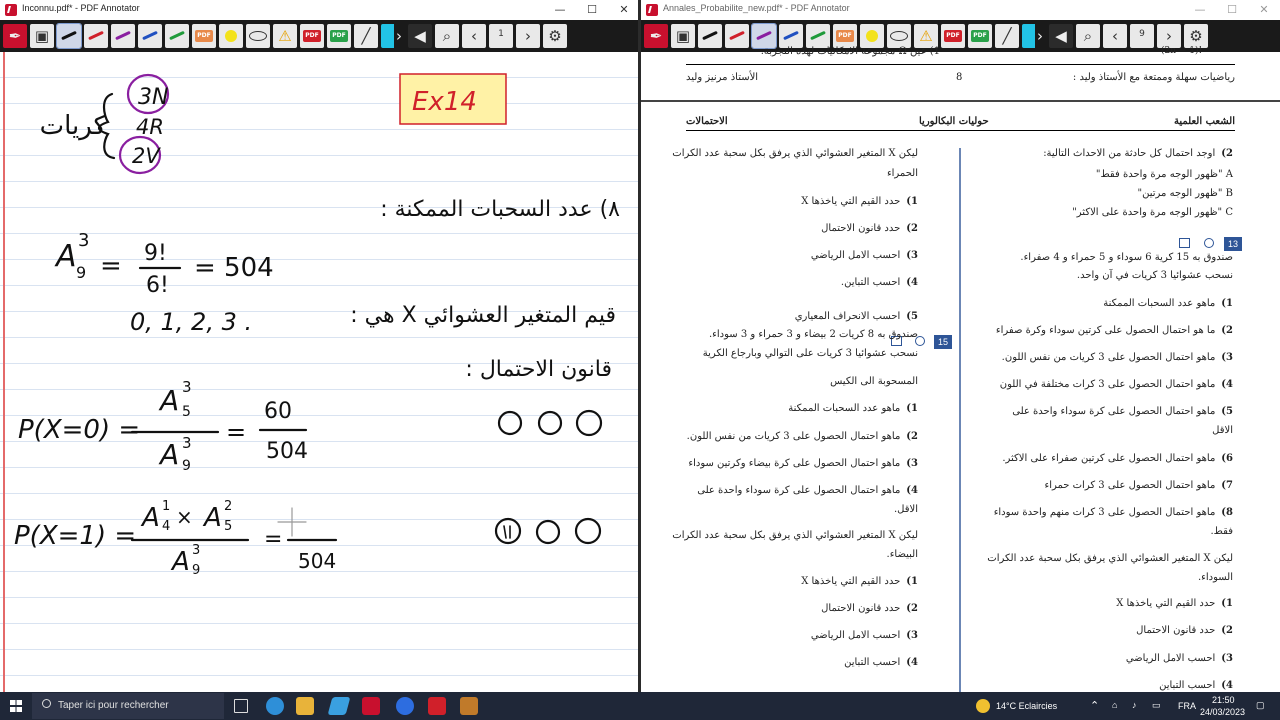 The width and height of the screenshot is (1280, 720). I want to click on question-number: 1), so click(912, 201).